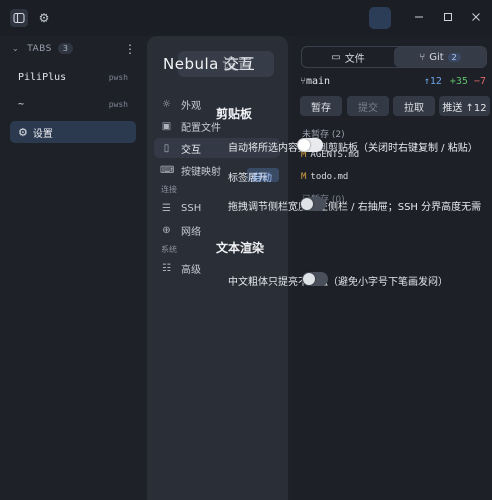 The image size is (492, 500). Describe the element at coordinates (39, 48) in the screenshot. I see `tabs-label: TABS` at that location.